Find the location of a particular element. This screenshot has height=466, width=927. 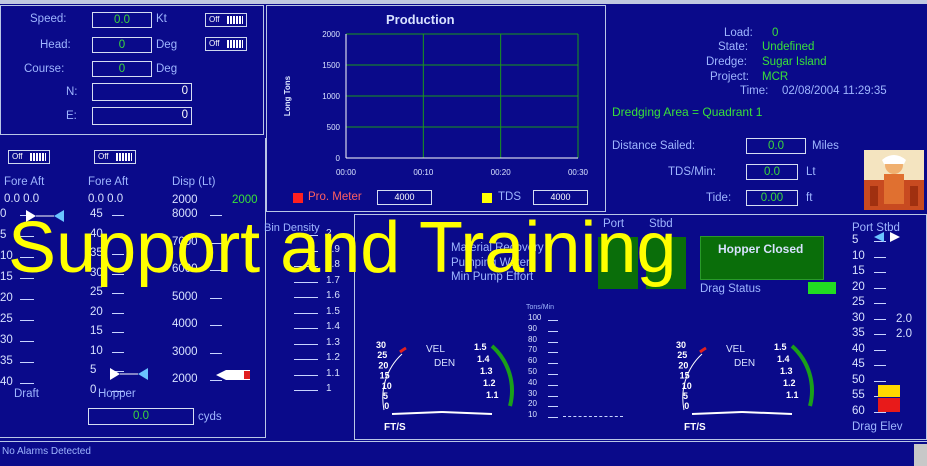

bin-density-scale-label: 1.7 is located at coordinates (333, 280).